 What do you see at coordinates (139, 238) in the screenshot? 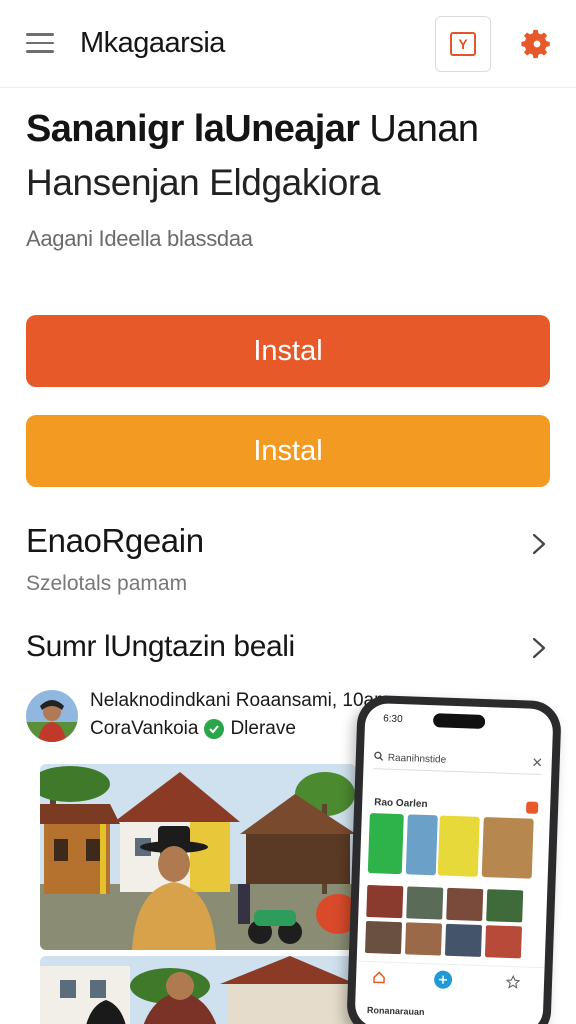
I see `page-subtitle: Aagani Ideella blassdaa` at bounding box center [139, 238].